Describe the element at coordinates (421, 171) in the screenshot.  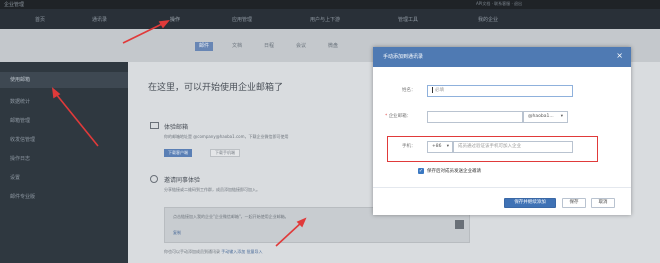
I see `invite-checkbox: ✓` at that location.